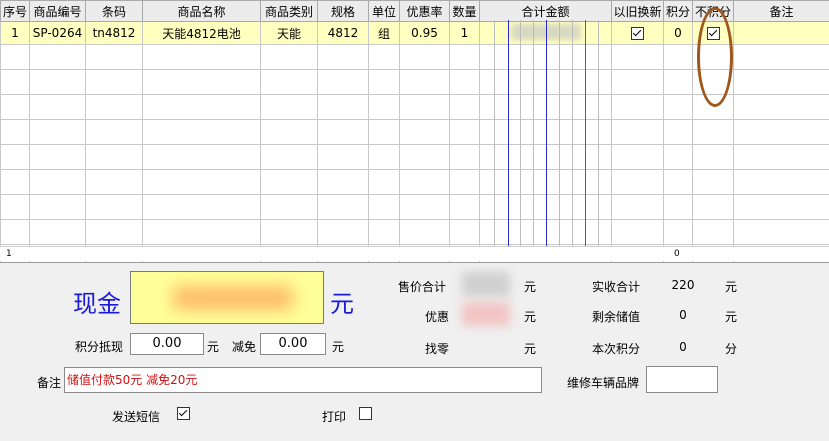 The image size is (829, 441). I want to click on cell-qty: 1, so click(464, 33).